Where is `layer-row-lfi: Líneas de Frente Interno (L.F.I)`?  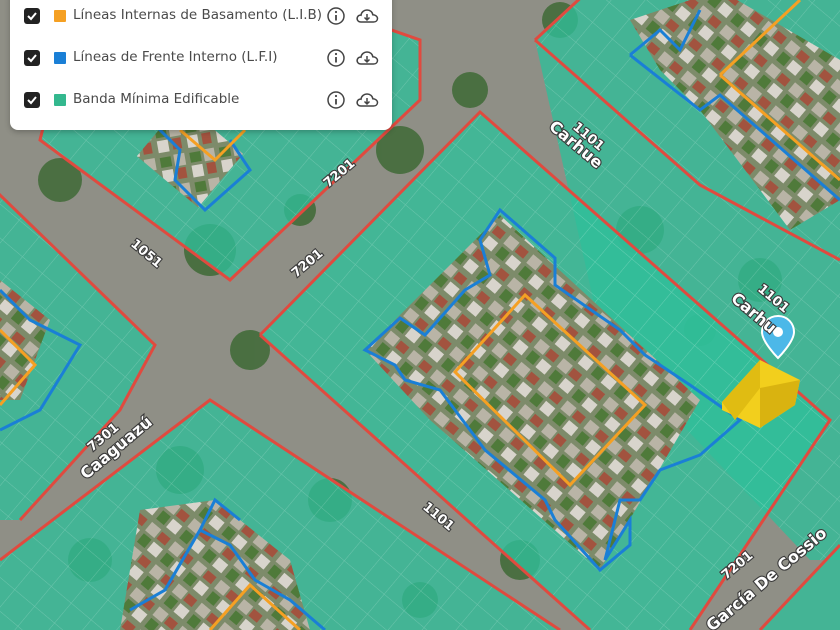 layer-row-lfi: Líneas de Frente Interno (L.F.I) is located at coordinates (201, 58).